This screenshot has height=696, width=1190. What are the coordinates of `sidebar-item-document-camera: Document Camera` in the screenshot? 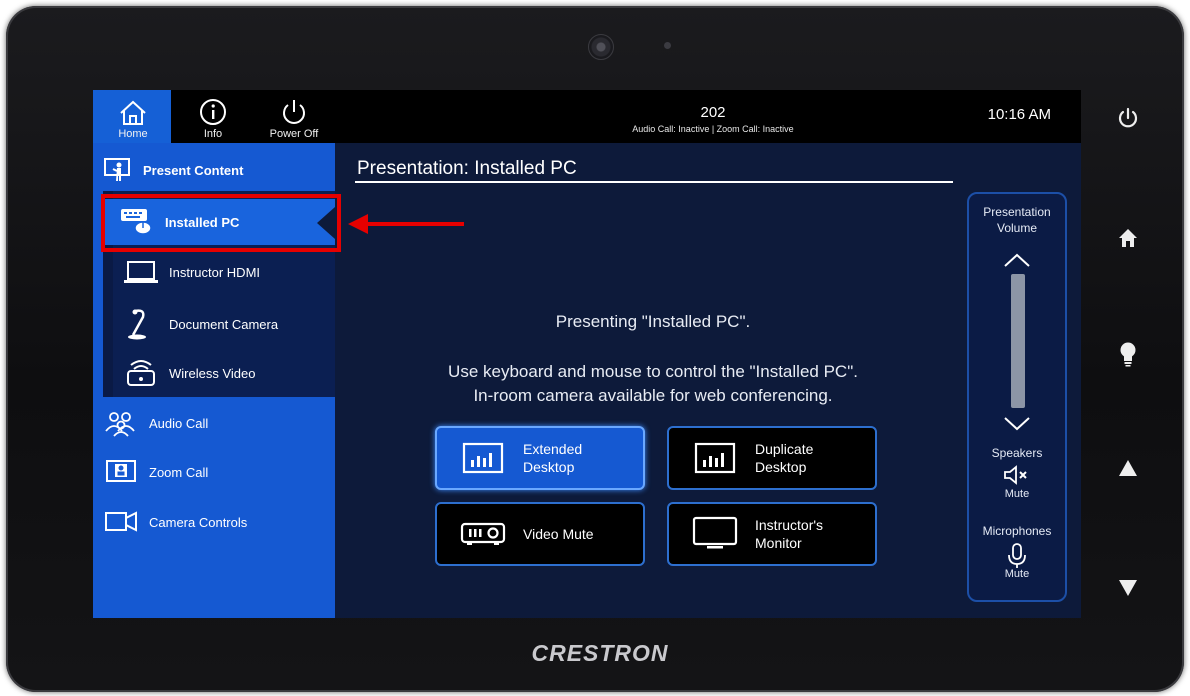 It's located at (200, 324).